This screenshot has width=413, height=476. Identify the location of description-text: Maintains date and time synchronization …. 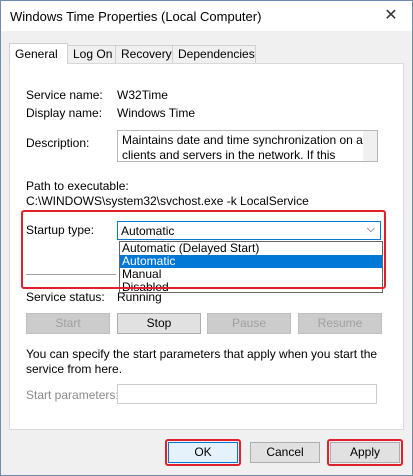
(245, 147).